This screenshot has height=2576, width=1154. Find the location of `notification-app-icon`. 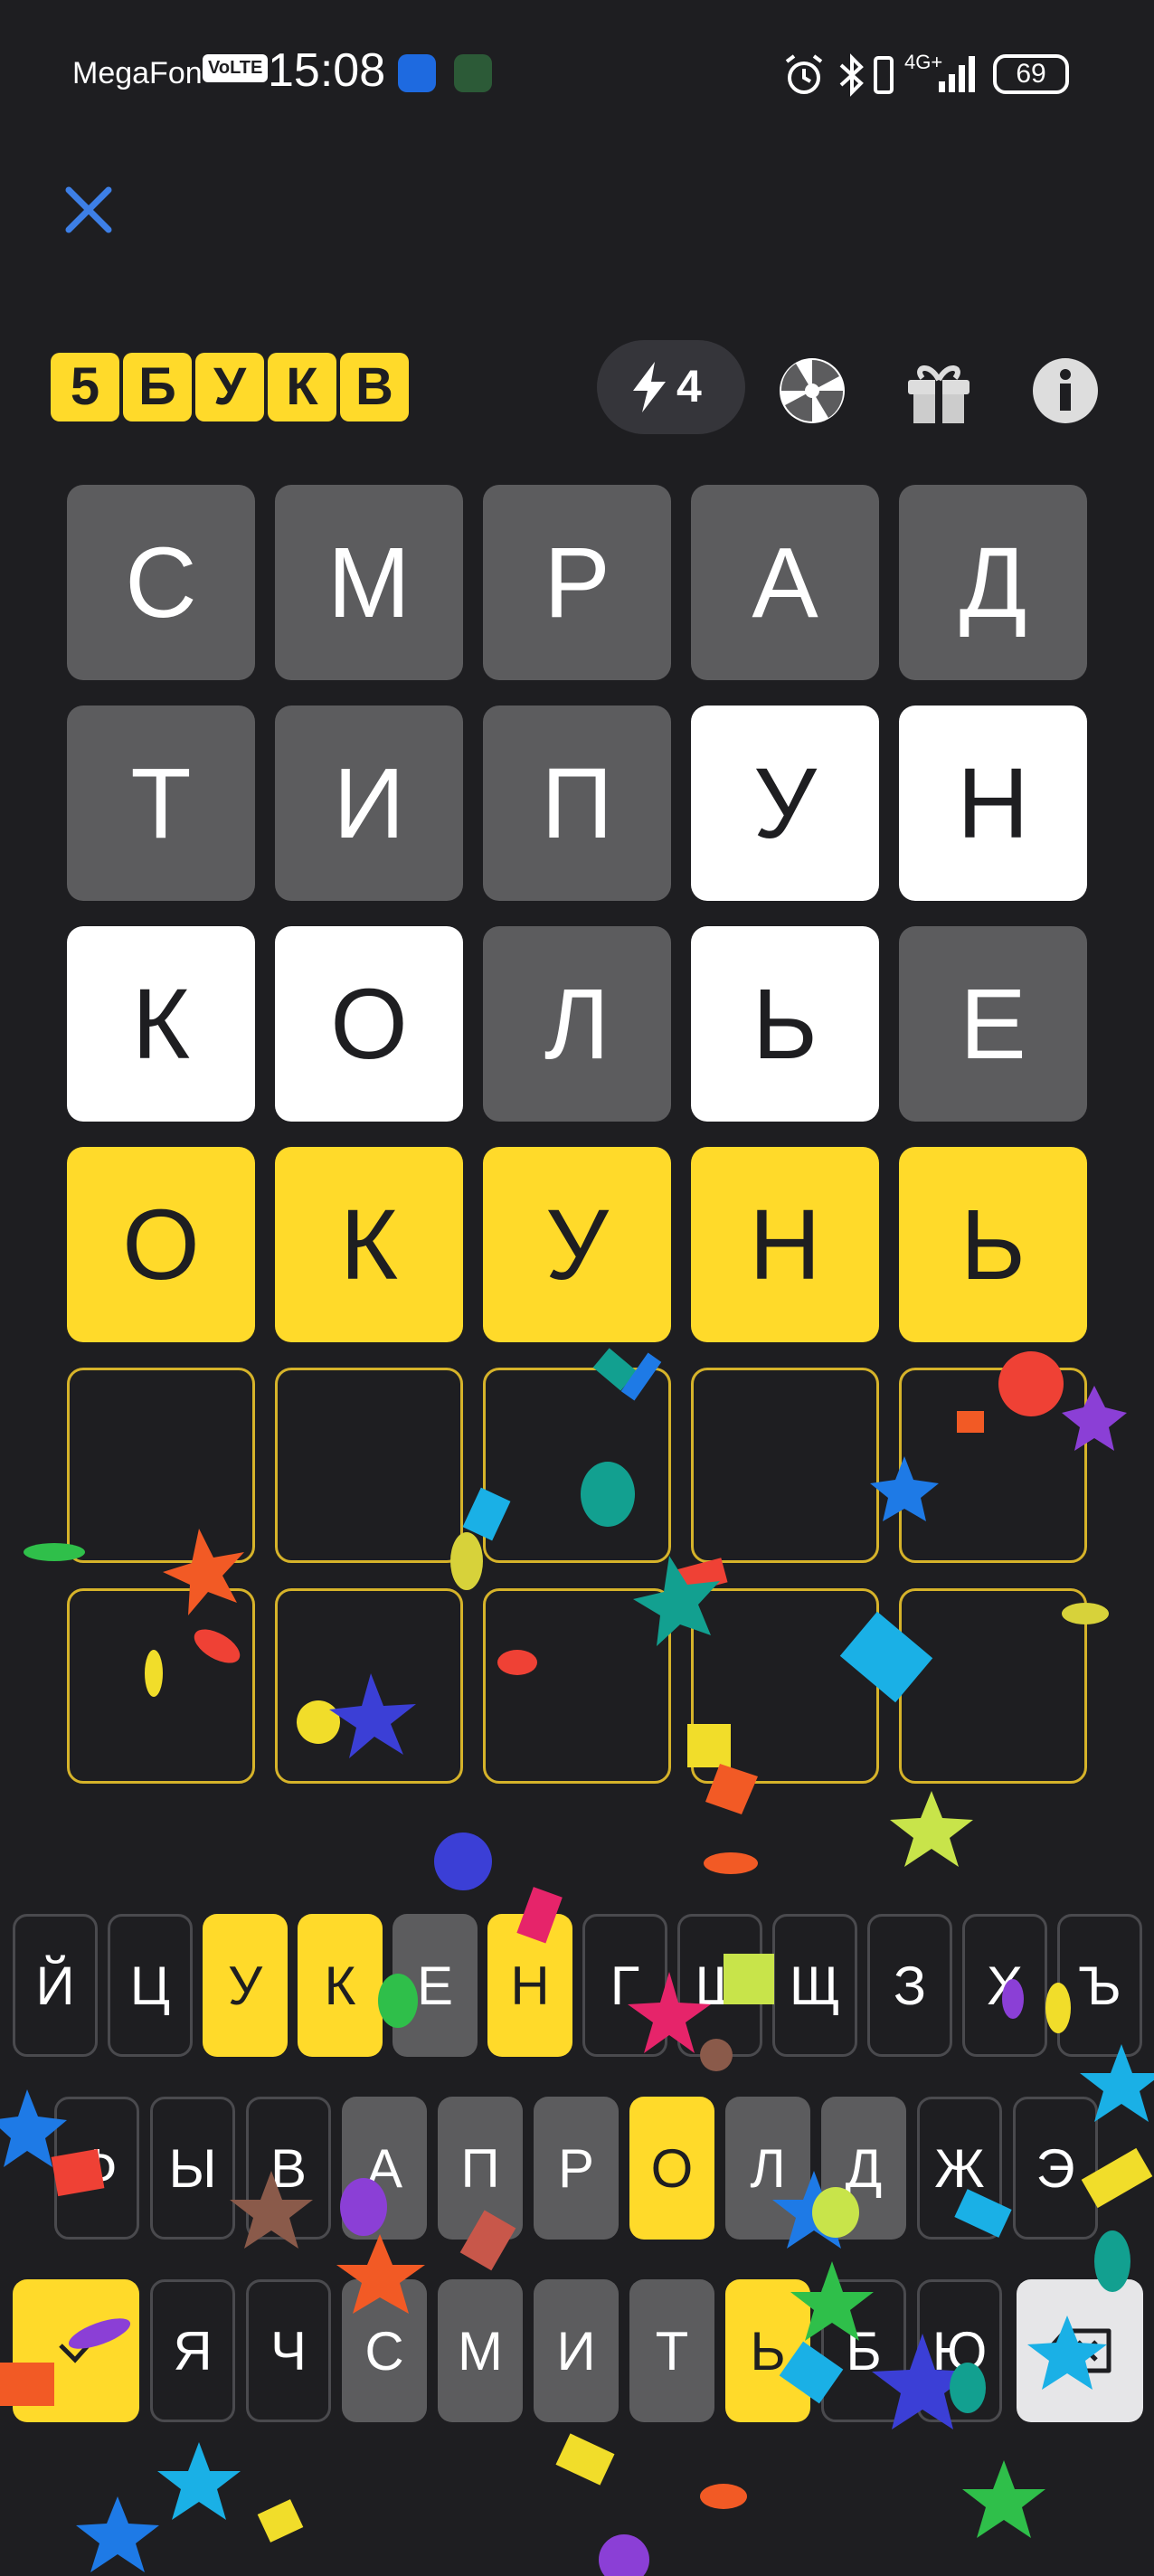

notification-app-icon is located at coordinates (417, 73).